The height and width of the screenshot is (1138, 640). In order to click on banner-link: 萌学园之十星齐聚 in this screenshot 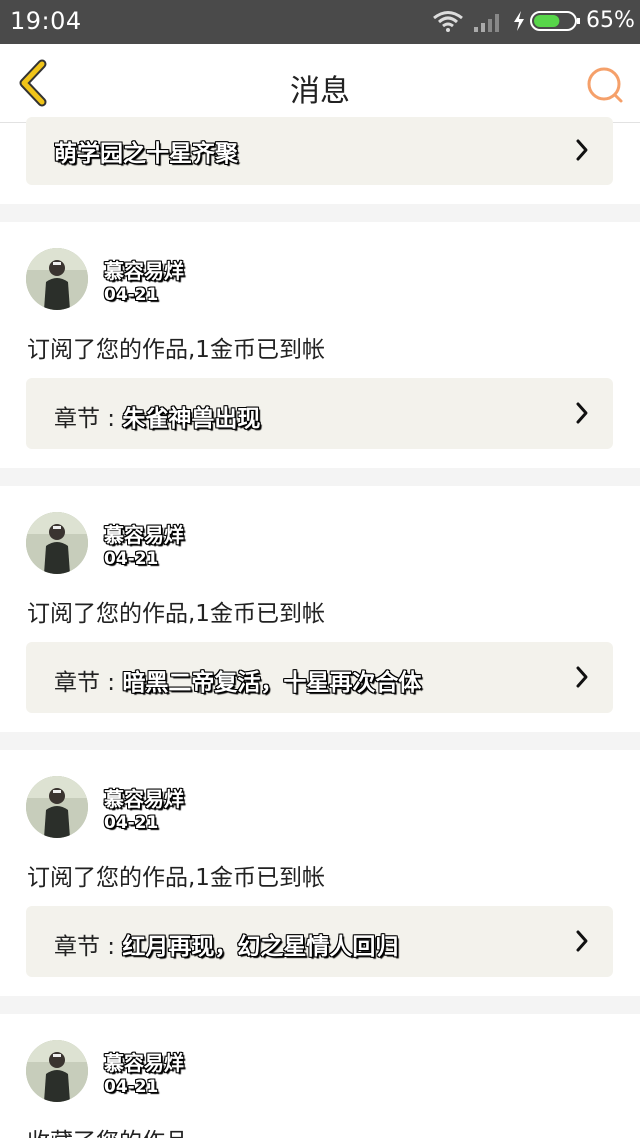, I will do `click(319, 151)`.